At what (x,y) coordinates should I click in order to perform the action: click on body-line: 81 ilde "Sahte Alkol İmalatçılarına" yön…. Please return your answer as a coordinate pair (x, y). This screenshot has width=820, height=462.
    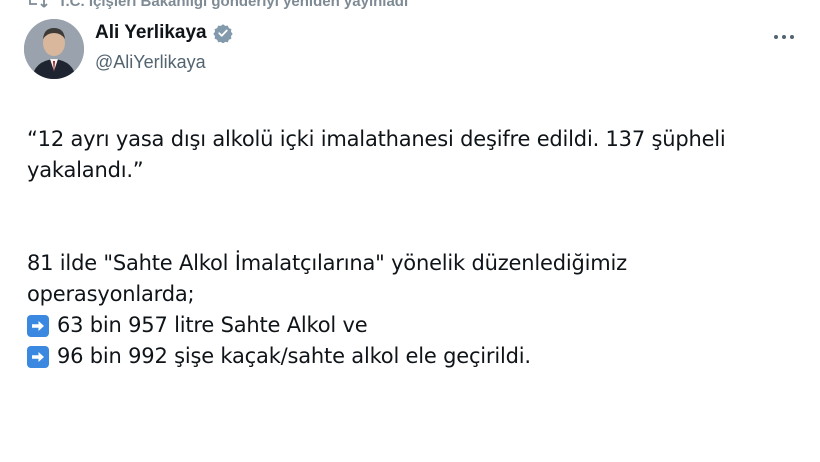
    Looking at the image, I should click on (327, 263).